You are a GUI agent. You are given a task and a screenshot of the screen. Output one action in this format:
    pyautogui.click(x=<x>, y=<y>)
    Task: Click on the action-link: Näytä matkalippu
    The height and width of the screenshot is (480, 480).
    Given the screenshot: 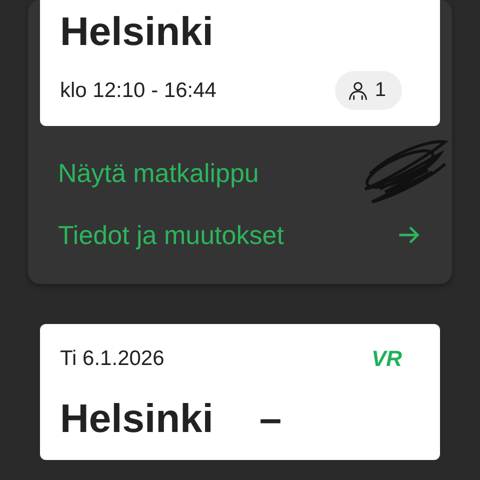 What is the action you would take?
    pyautogui.click(x=240, y=173)
    